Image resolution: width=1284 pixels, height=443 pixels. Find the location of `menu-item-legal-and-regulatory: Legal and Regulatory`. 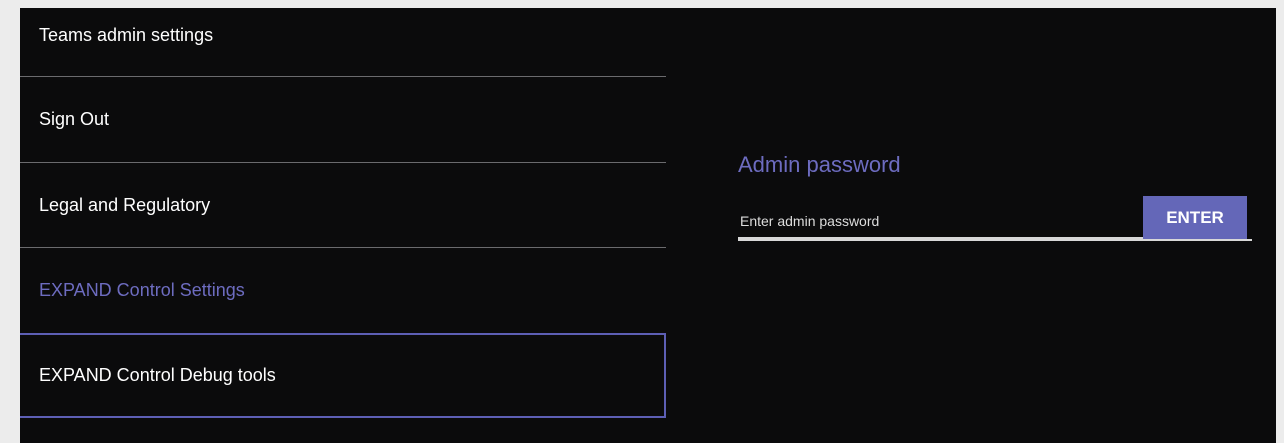

menu-item-legal-and-regulatory: Legal and Regulatory is located at coordinates (343, 205).